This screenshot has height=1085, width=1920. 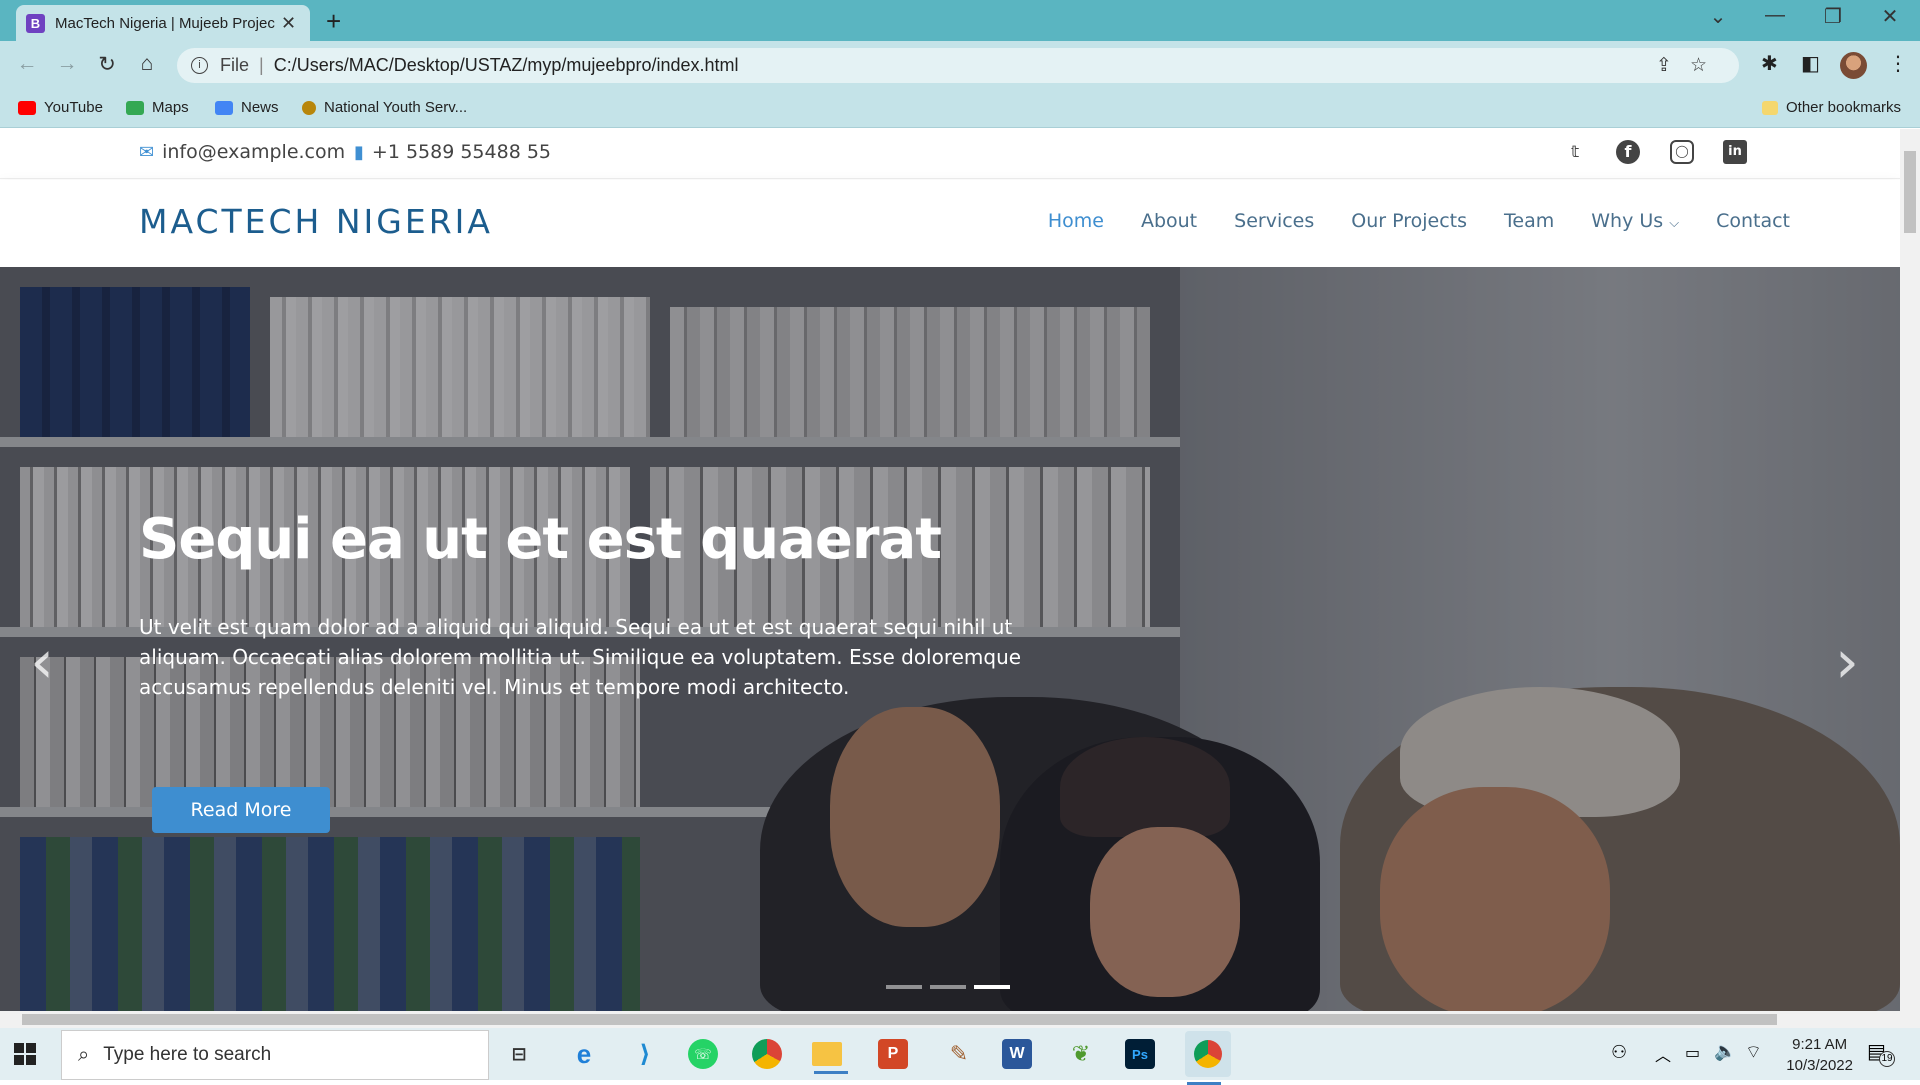 I want to click on nav-team: Team, so click(x=1529, y=221).